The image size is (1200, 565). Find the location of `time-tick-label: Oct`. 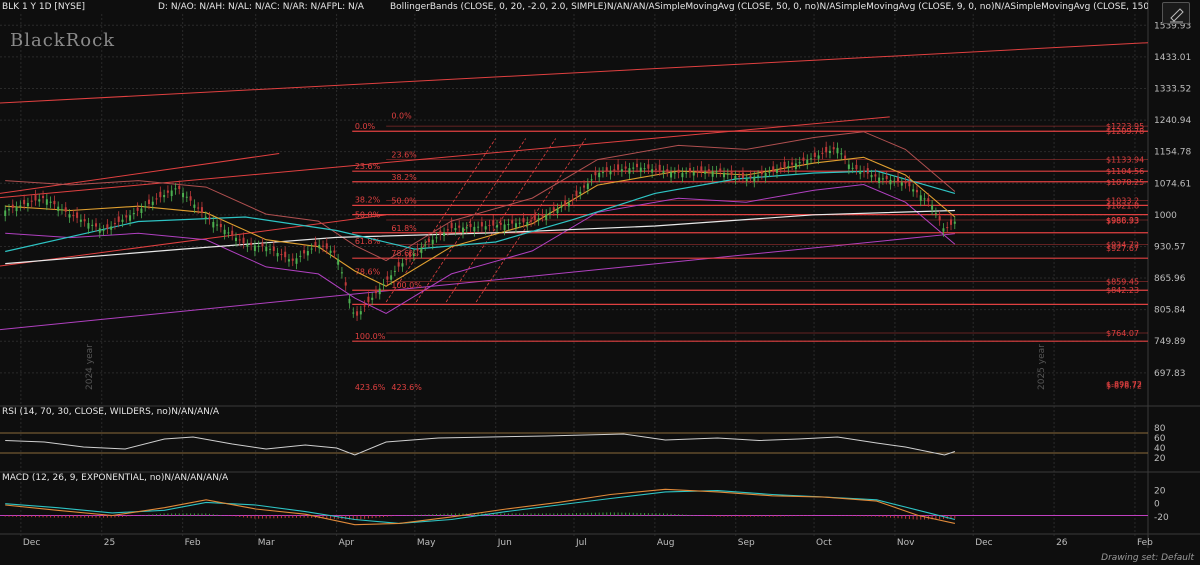

time-tick-label: Oct is located at coordinates (824, 543).